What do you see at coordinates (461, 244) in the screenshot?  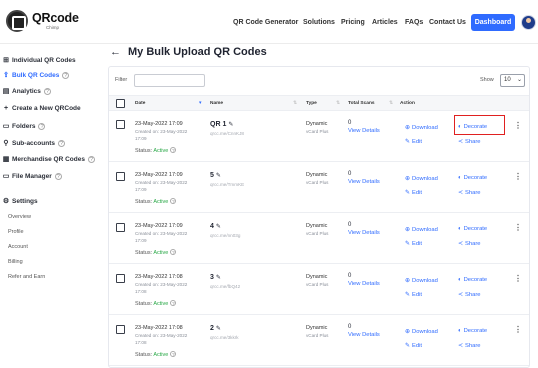 I see `share-icon: ≺` at bounding box center [461, 244].